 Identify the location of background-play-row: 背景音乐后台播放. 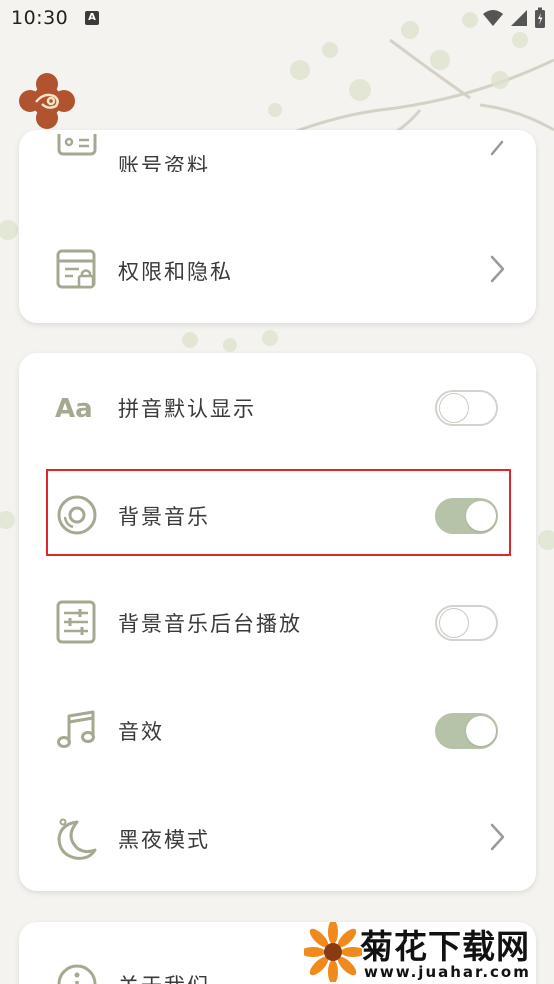
(277, 620).